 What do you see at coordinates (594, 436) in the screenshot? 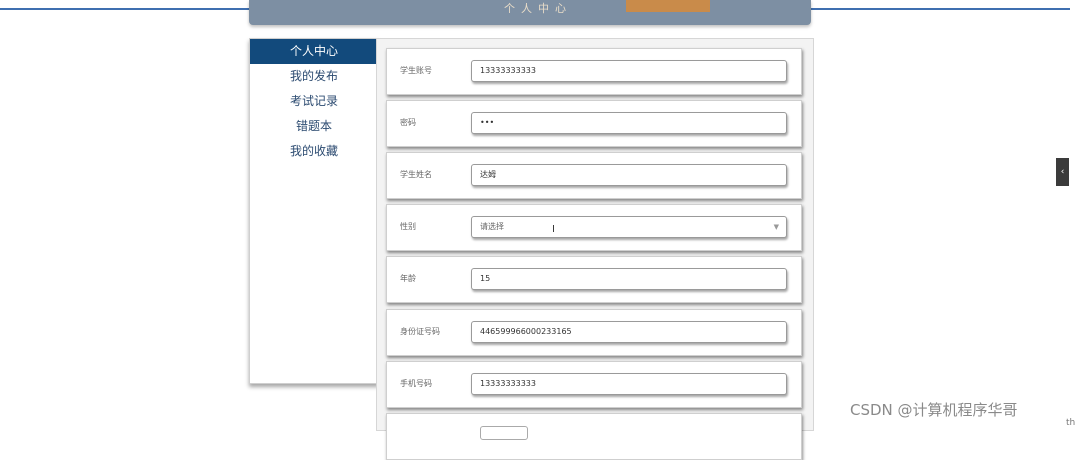
I see `form-row-partial` at bounding box center [594, 436].